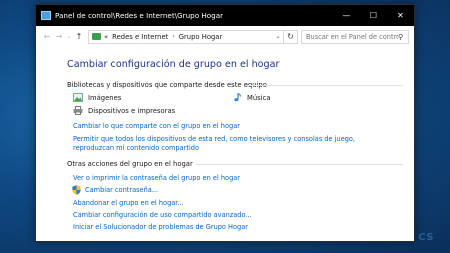 Image resolution: width=450 pixels, height=253 pixels. What do you see at coordinates (350, 36) in the screenshot?
I see `search-input` at bounding box center [350, 36].